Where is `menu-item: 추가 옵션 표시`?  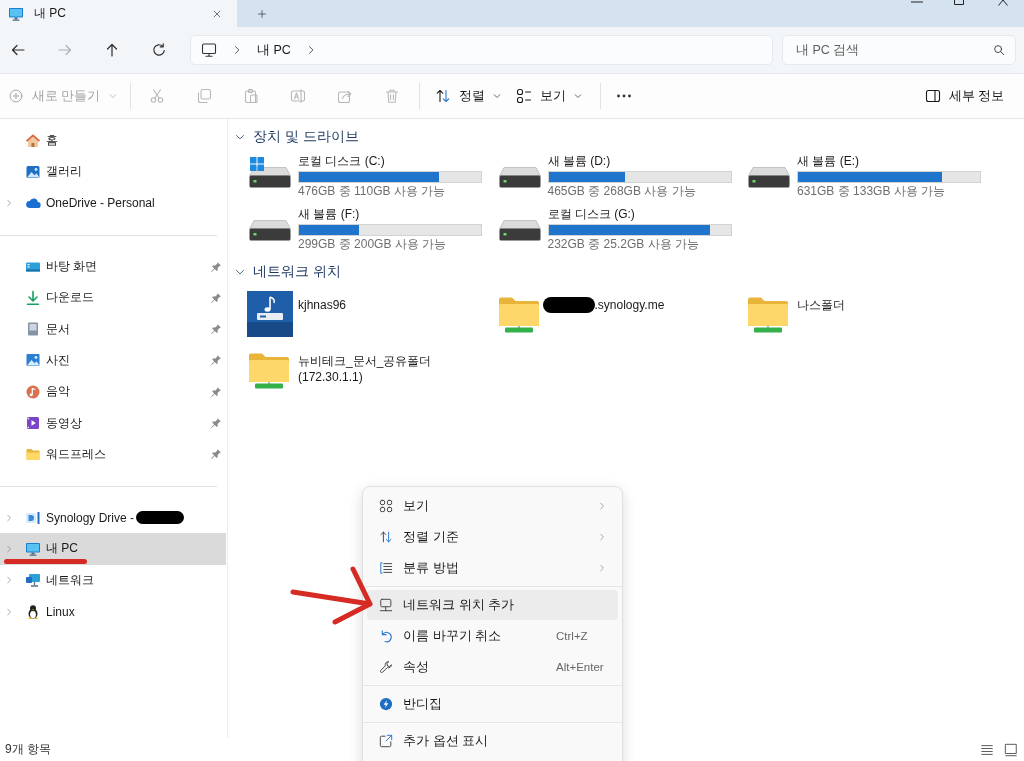 menu-item: 추가 옵션 표시 is located at coordinates (492, 741).